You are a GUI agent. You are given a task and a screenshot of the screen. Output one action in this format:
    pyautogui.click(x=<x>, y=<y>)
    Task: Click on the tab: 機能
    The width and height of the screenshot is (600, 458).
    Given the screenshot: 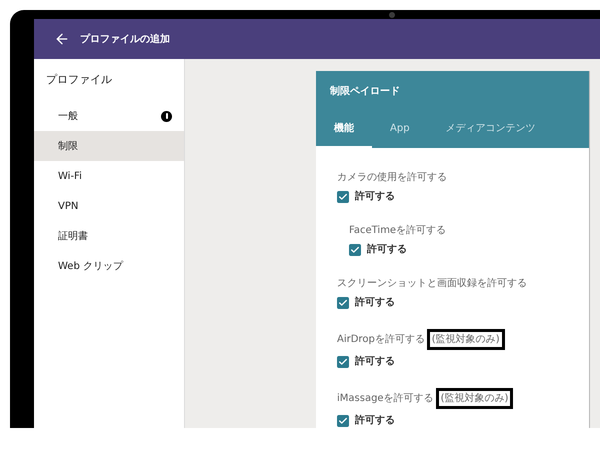 What is the action you would take?
    pyautogui.click(x=344, y=129)
    